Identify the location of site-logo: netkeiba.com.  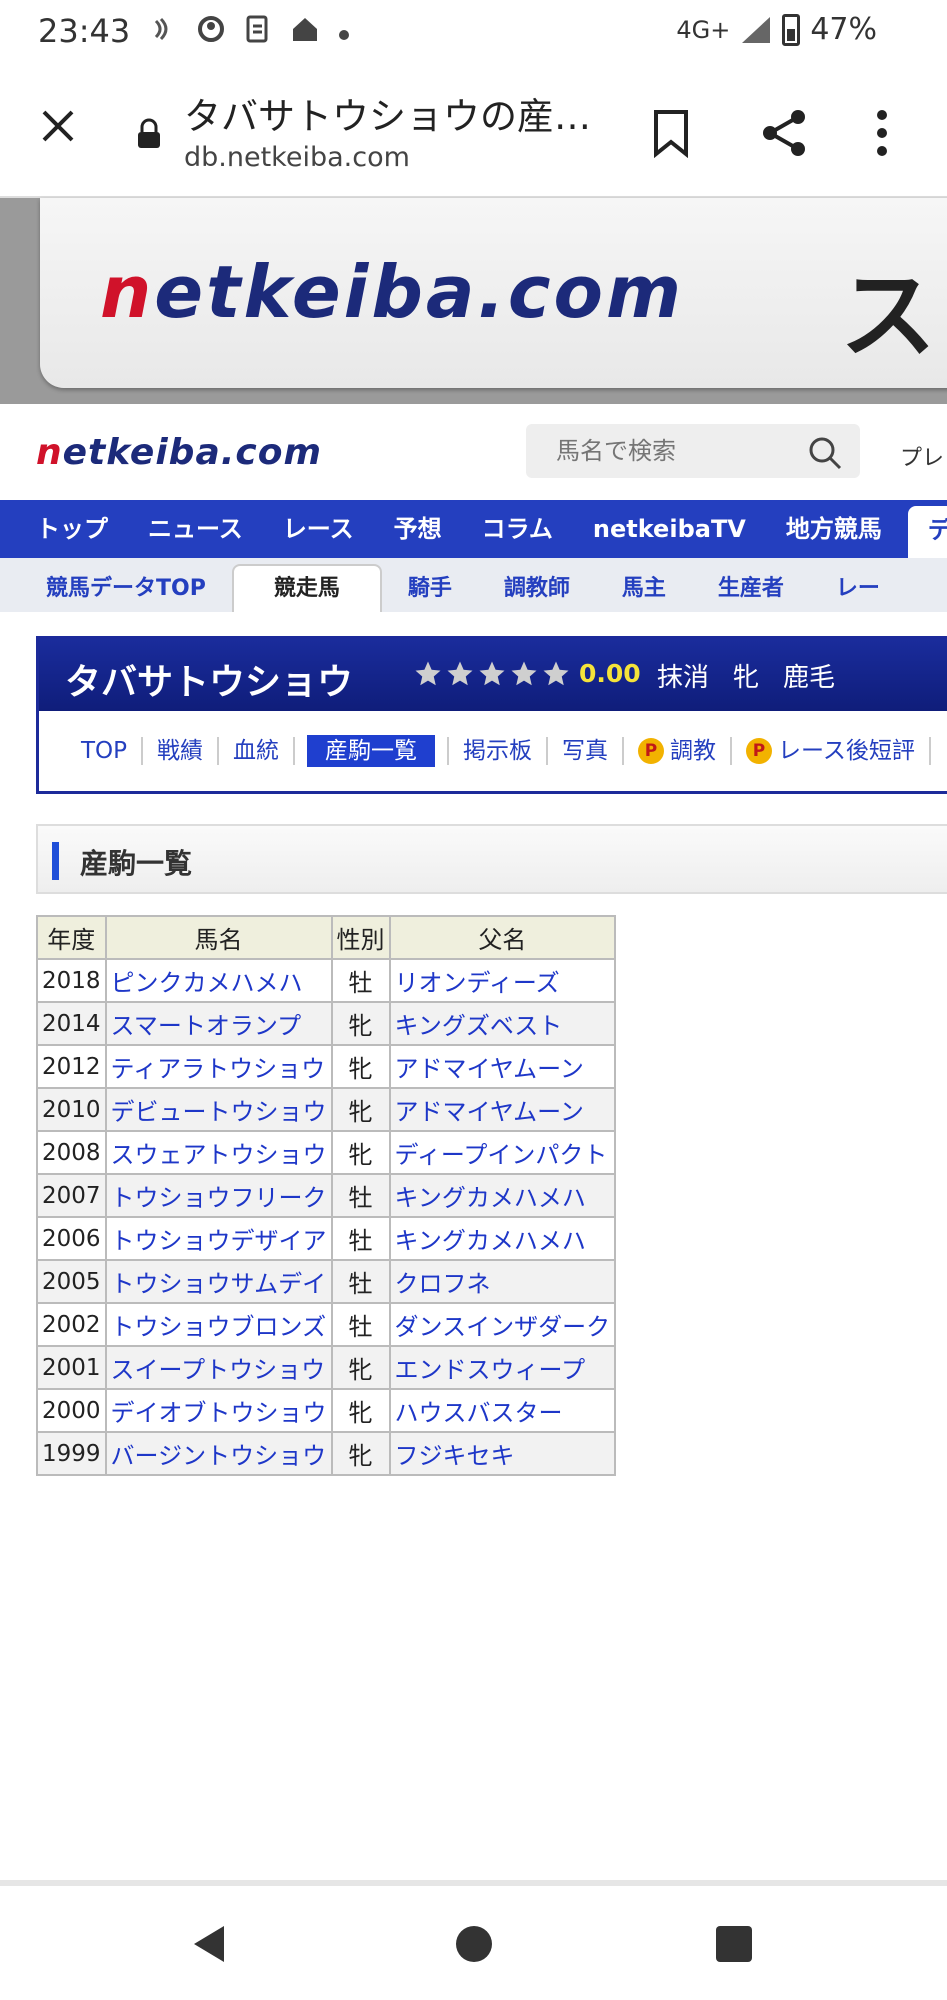
(179, 452).